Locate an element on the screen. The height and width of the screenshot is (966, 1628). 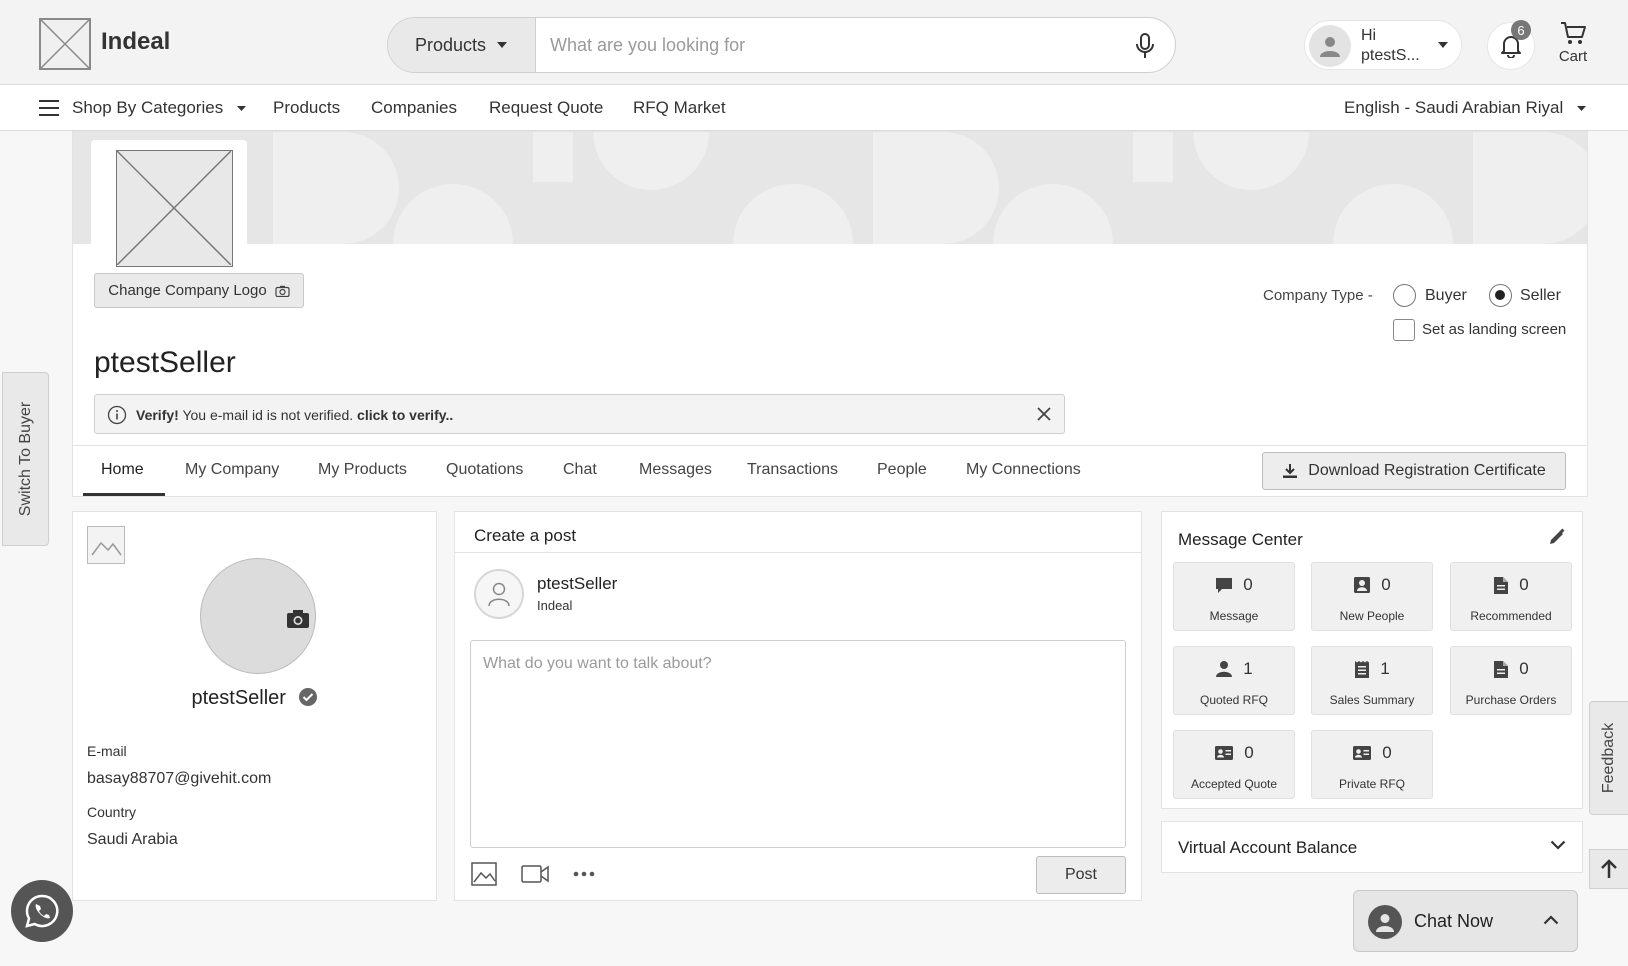
tile-label: Quoted RFQ is located at coordinates (1234, 700).